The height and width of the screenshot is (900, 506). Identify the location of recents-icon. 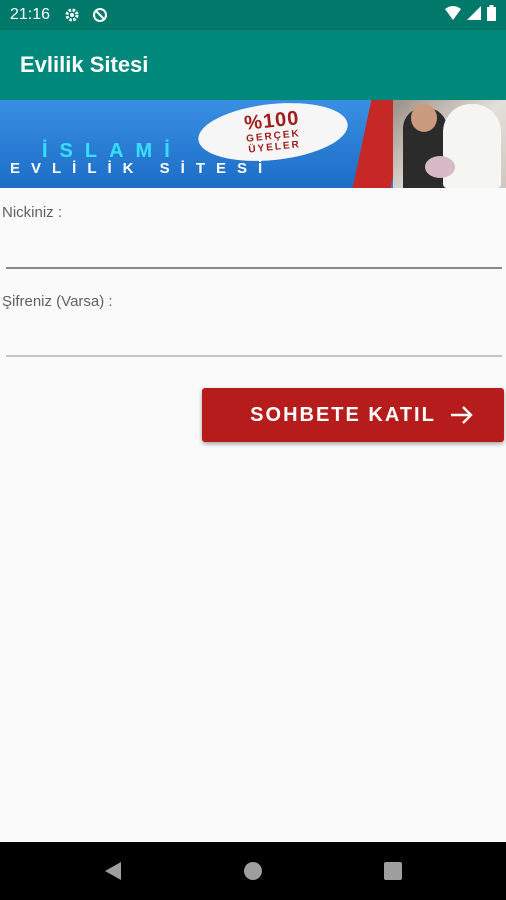
(393, 871).